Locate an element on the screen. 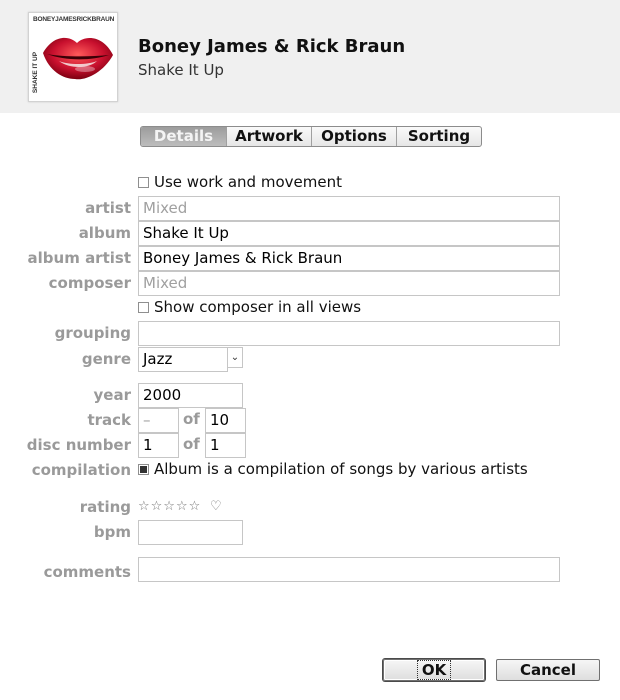 This screenshot has height=700, width=620. genre-field: Jazz is located at coordinates (183, 359).